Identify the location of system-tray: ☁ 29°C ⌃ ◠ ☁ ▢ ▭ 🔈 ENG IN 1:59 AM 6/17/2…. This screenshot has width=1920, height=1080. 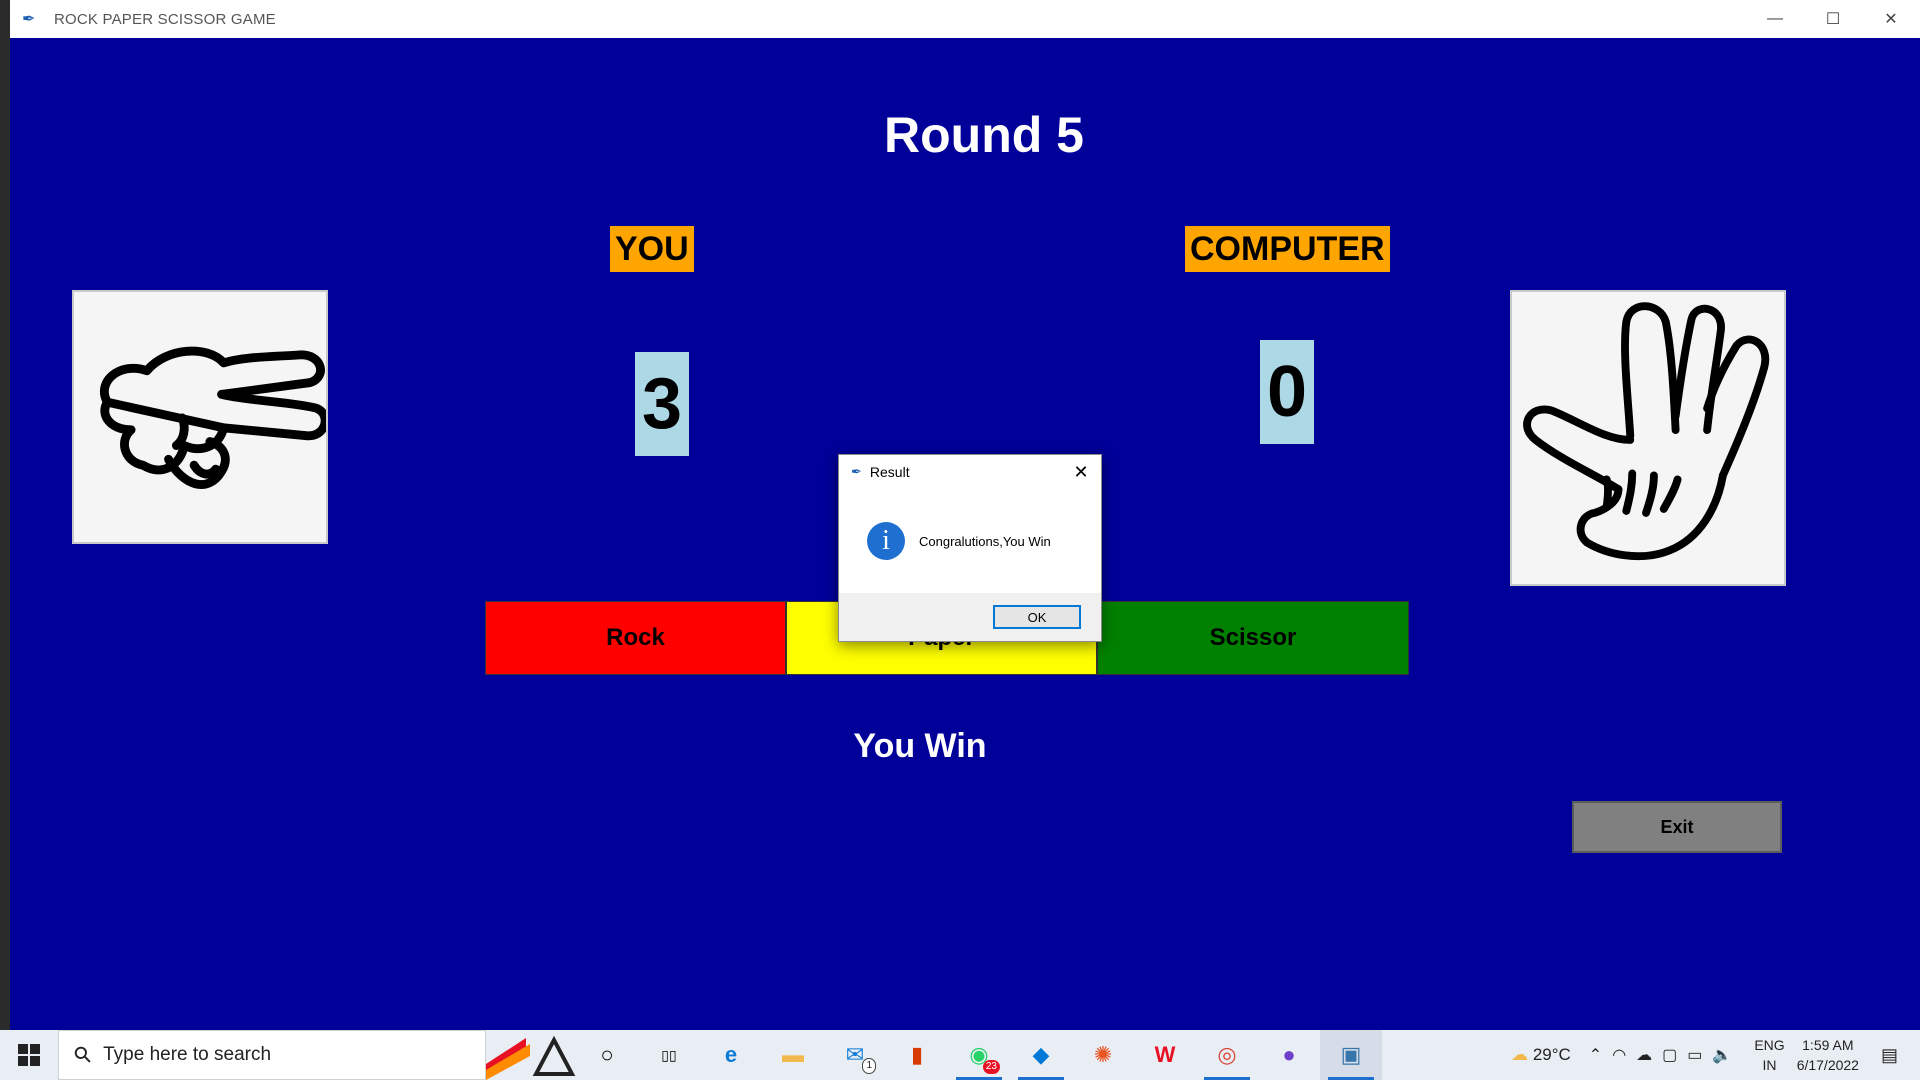
(1715, 1055).